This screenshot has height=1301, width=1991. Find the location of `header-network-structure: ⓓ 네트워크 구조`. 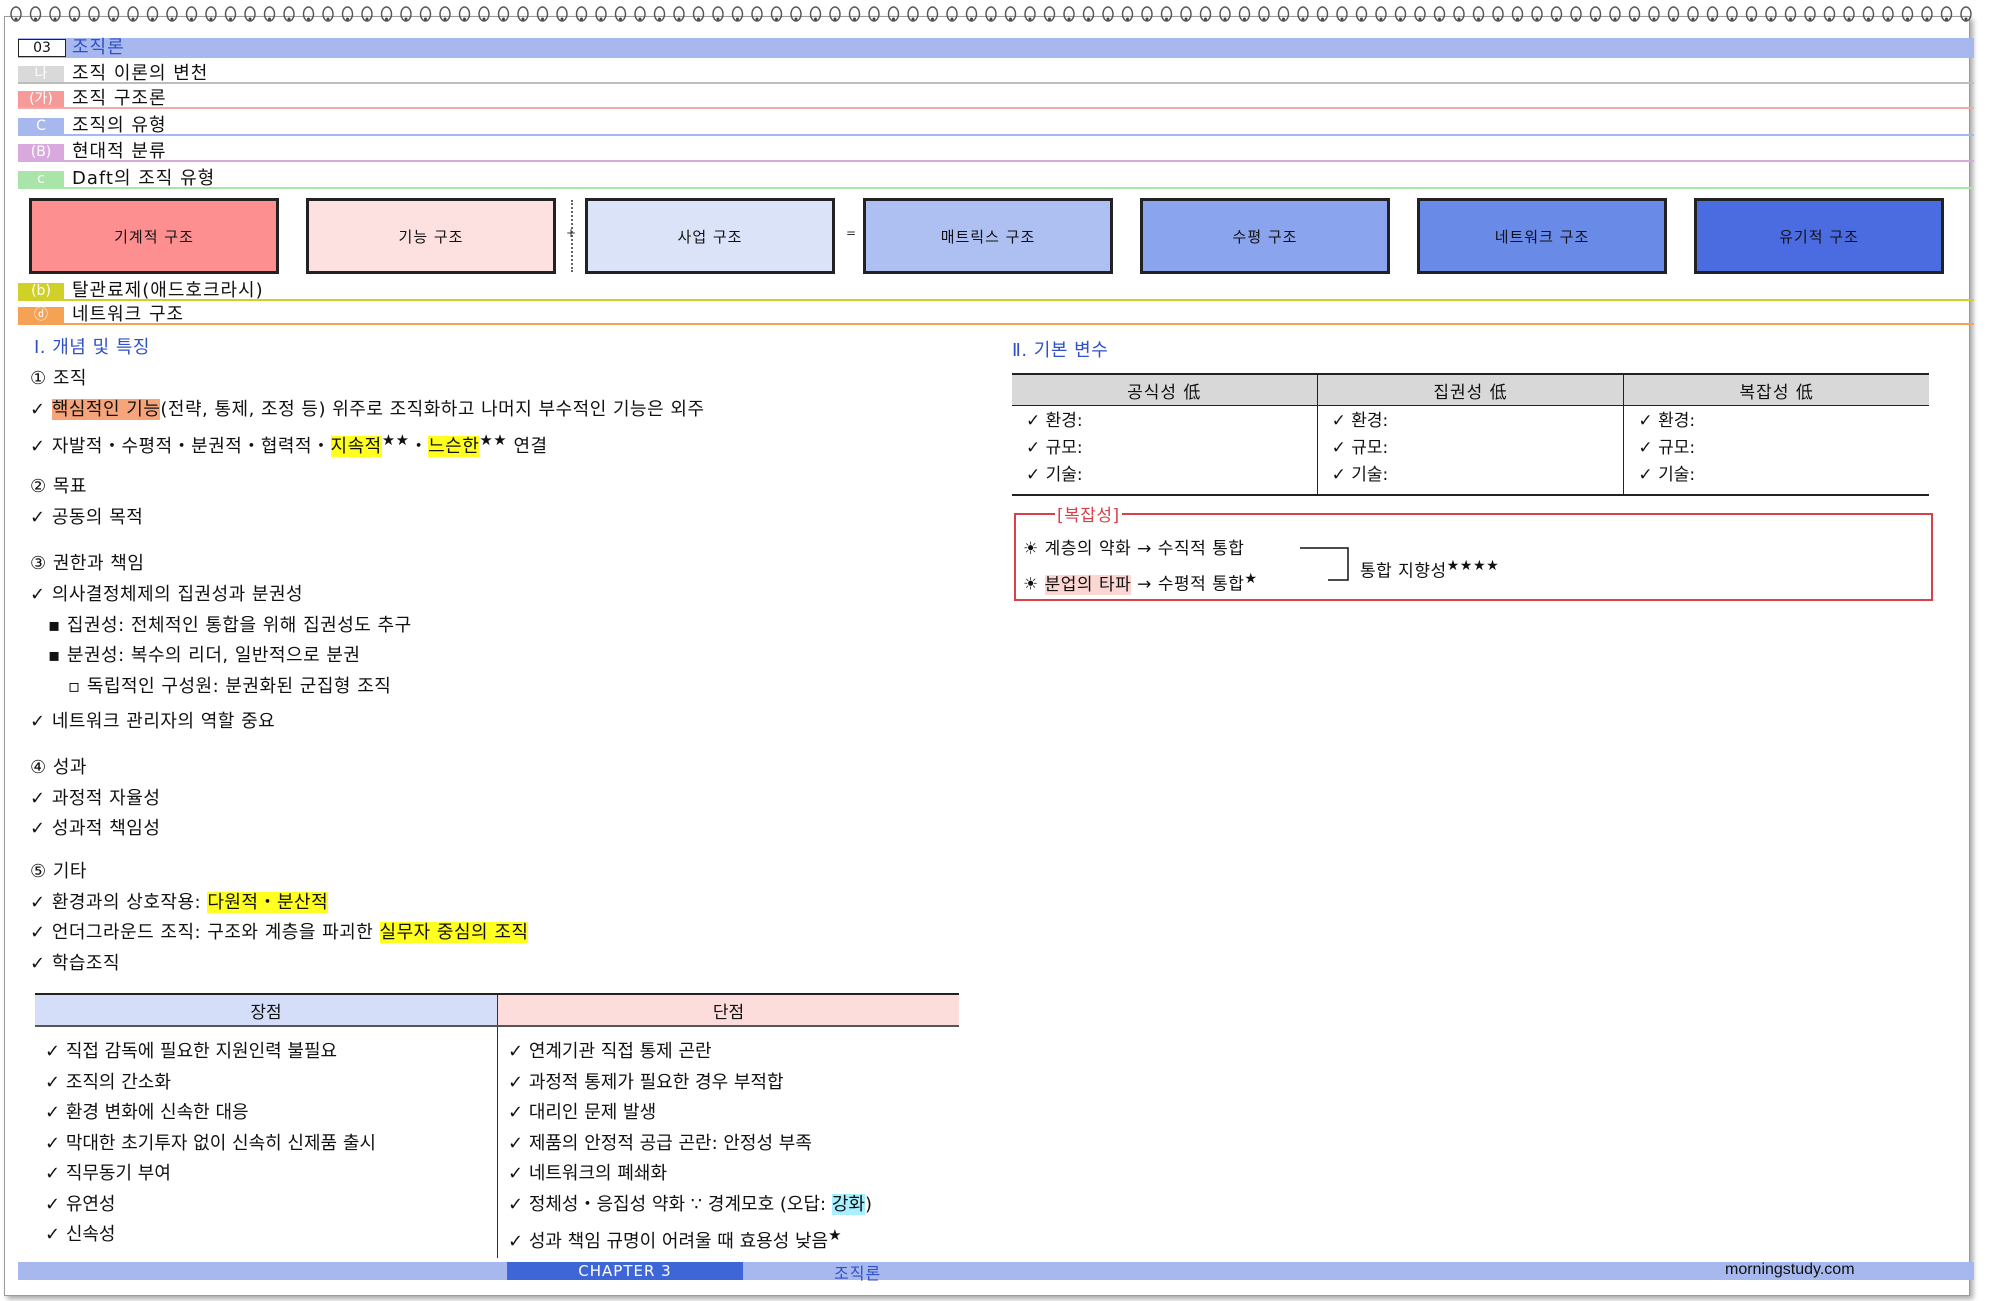

header-network-structure: ⓓ 네트워크 구조 is located at coordinates (996, 315).